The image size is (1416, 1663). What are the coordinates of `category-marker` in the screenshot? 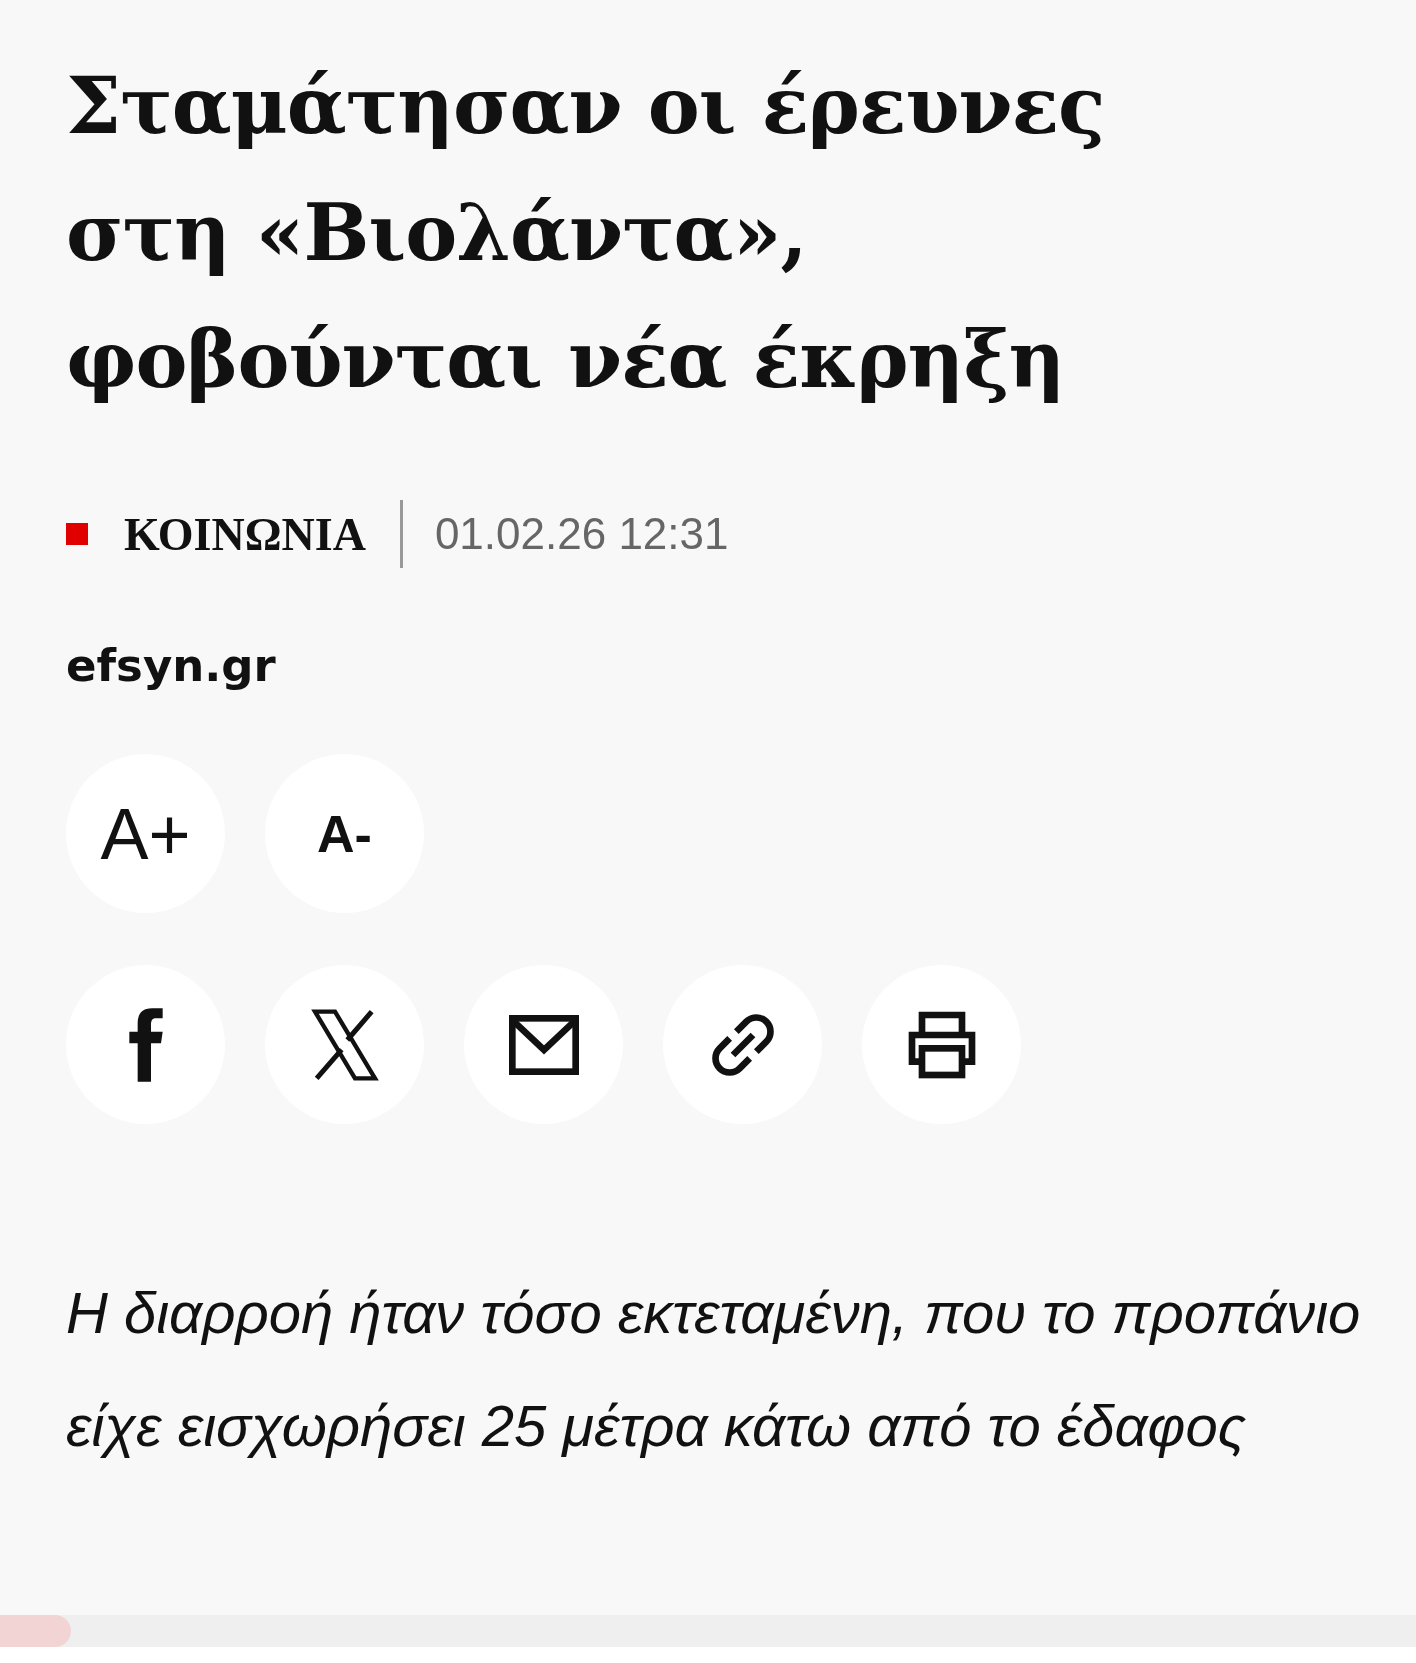 It's located at (77, 534).